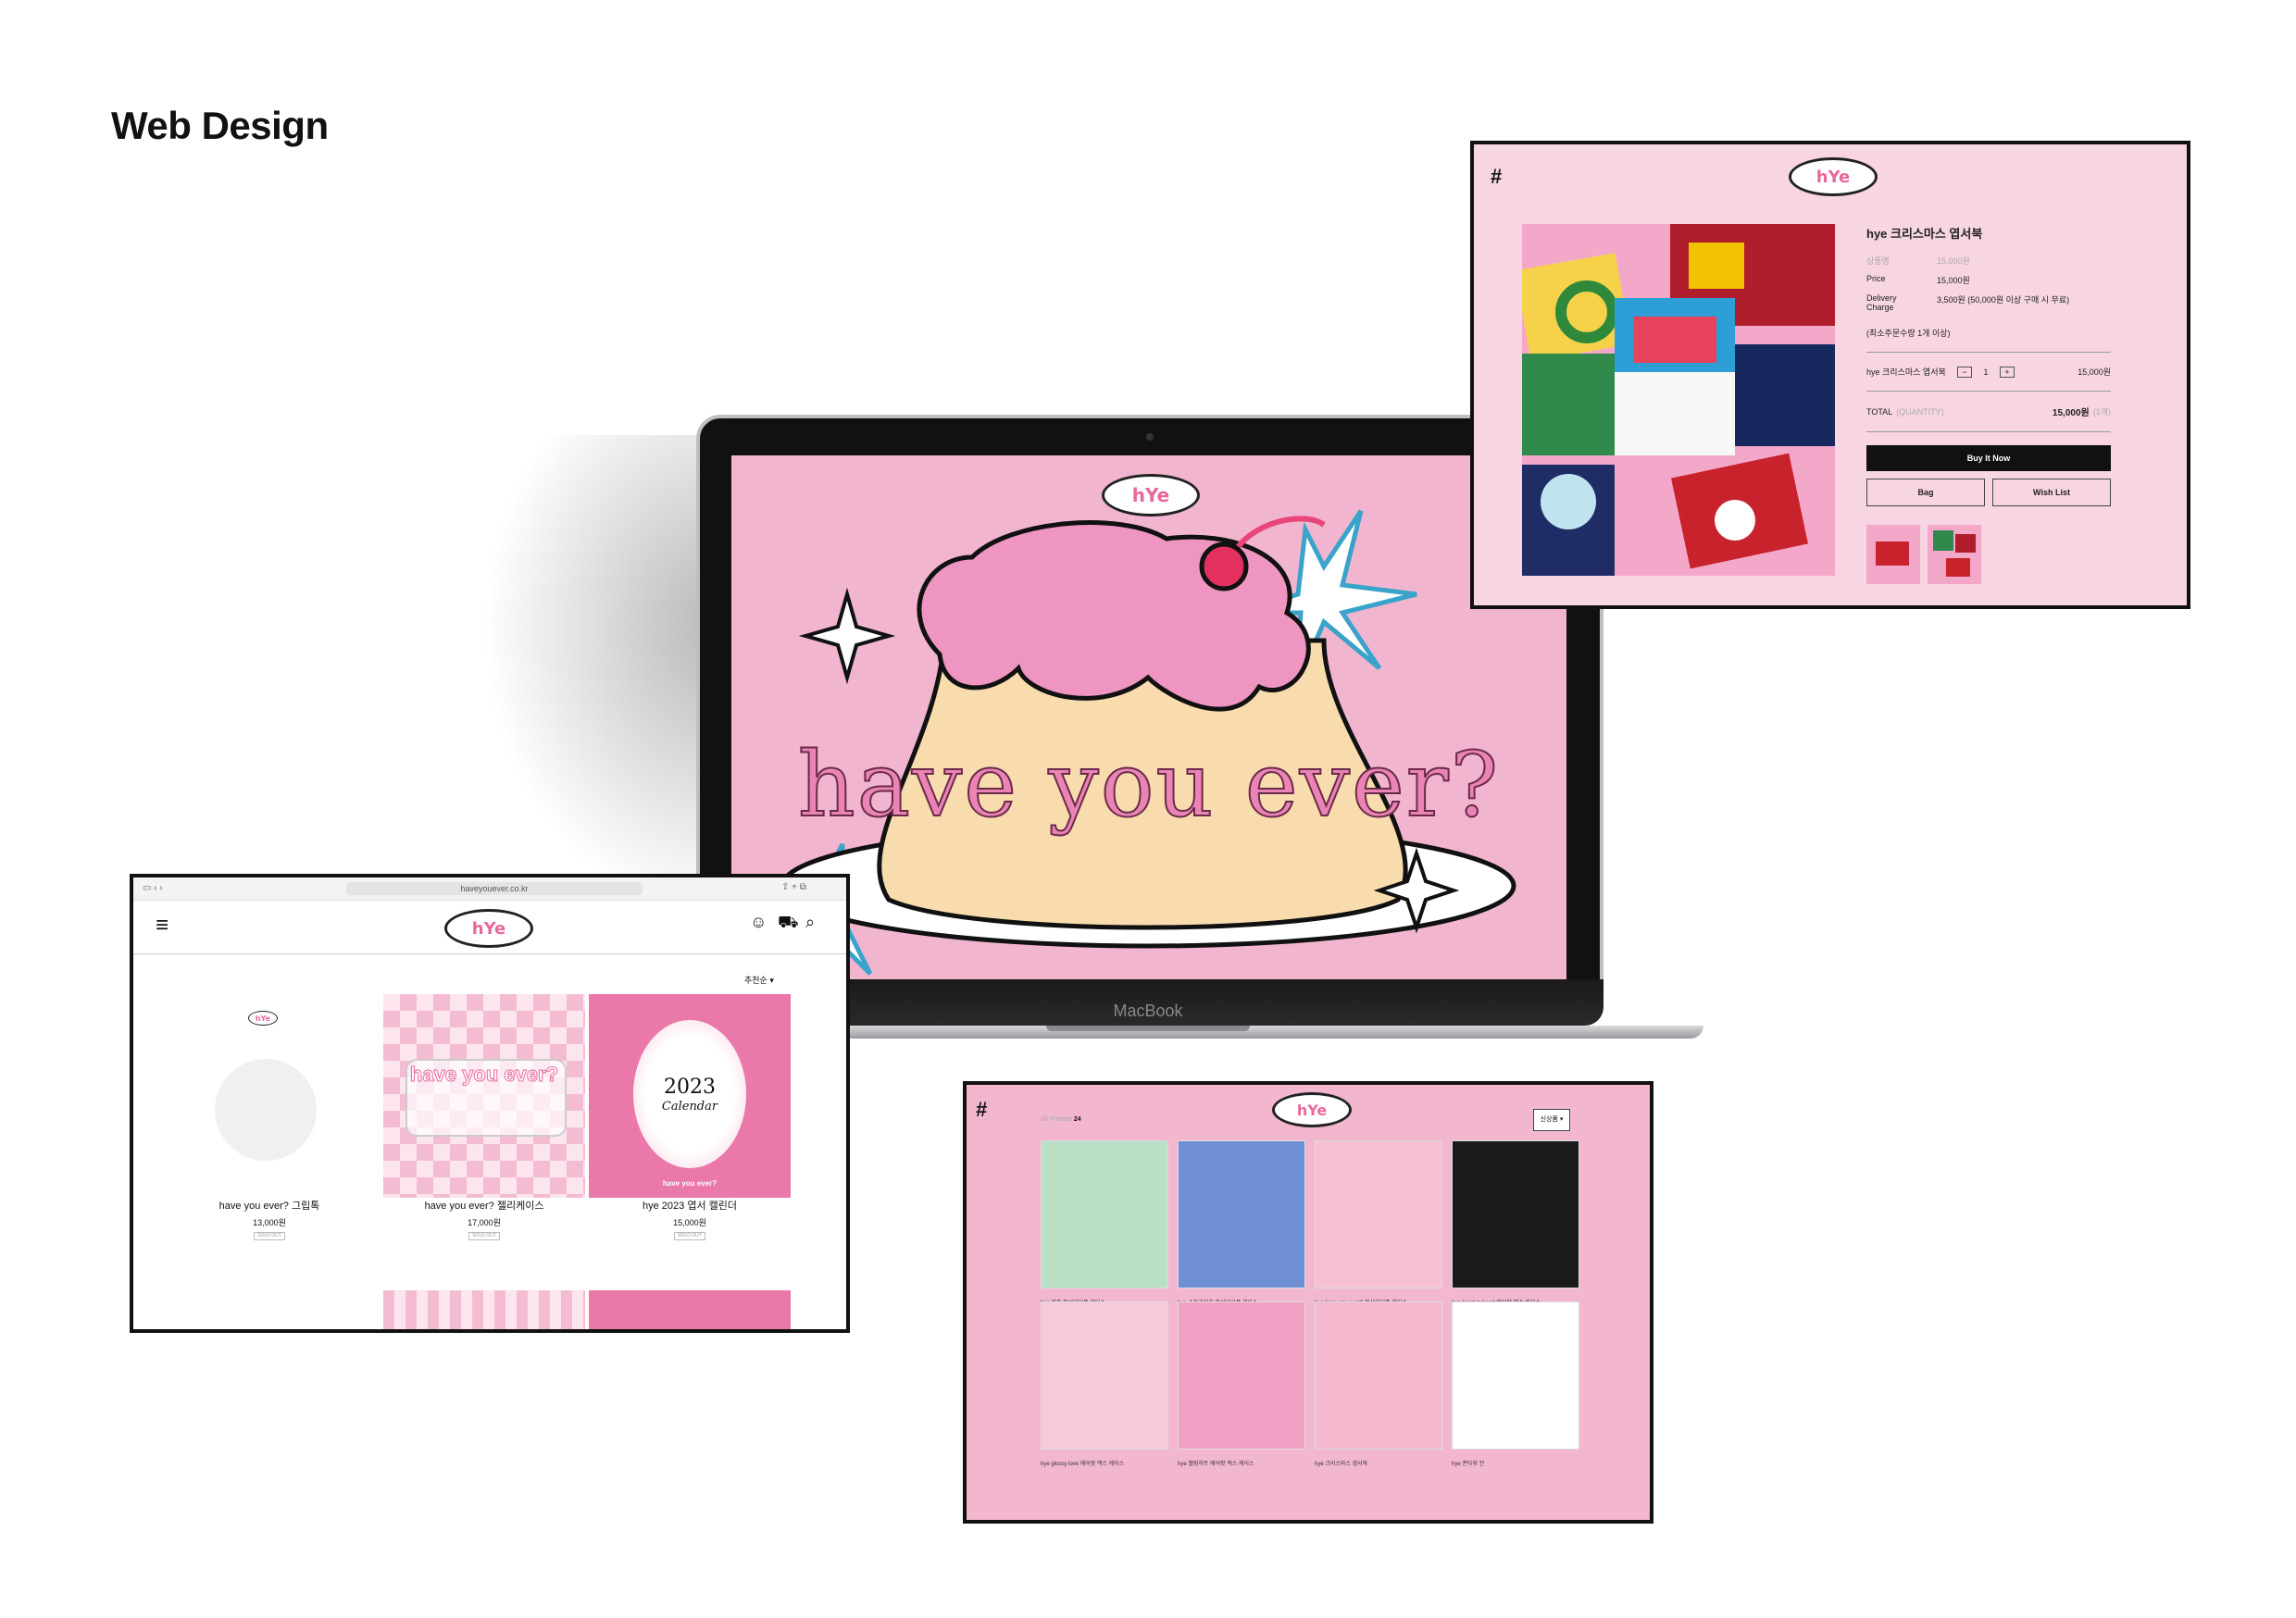 This screenshot has width=2296, height=1618. I want to click on min-order-note: (최소주문수량 1개 이상), so click(1908, 333).